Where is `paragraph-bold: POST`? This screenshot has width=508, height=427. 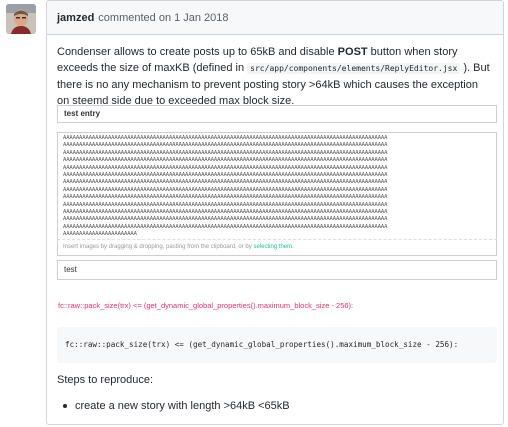
paragraph-bold: POST is located at coordinates (352, 52).